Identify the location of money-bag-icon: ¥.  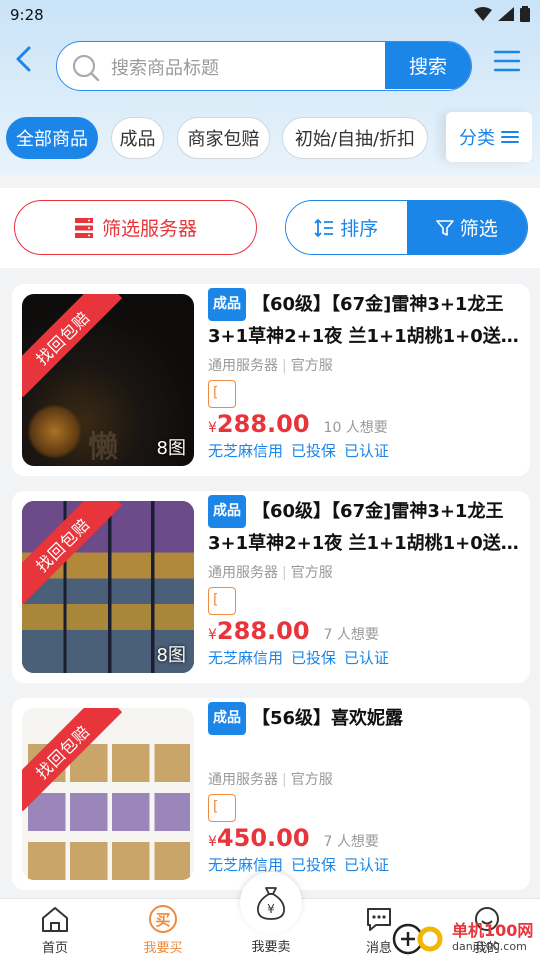
(271, 903).